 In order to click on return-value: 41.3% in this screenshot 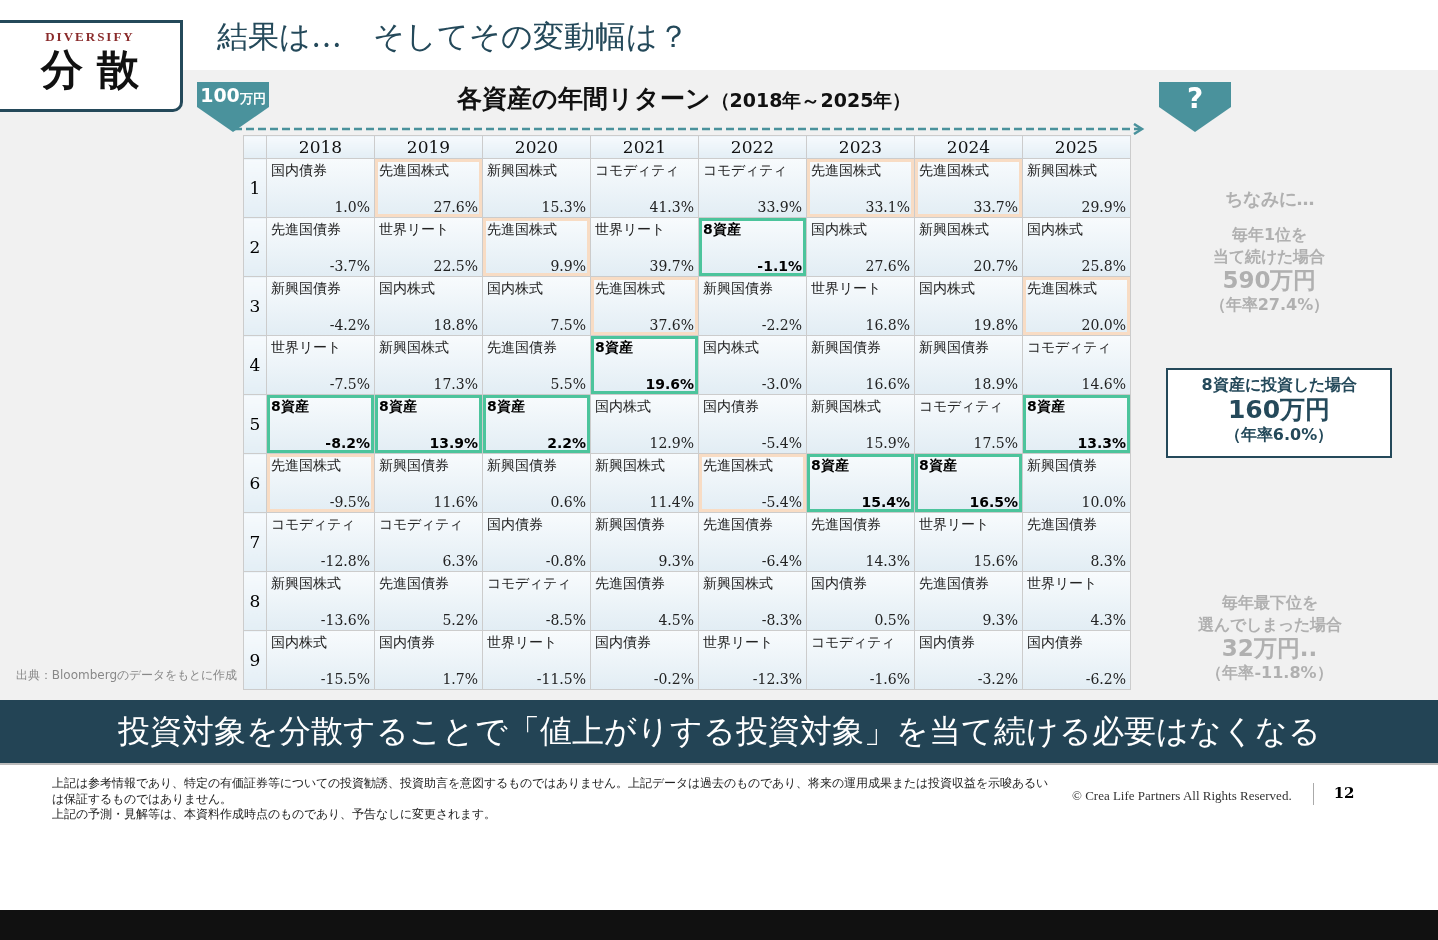, I will do `click(671, 207)`.